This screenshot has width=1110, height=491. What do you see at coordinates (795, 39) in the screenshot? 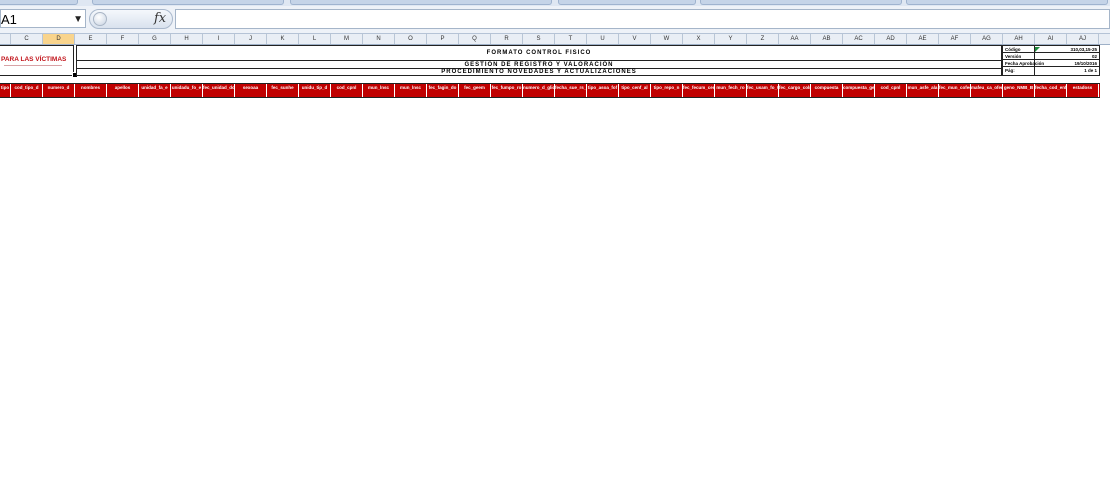
I see `column-header-aa: AA` at bounding box center [795, 39].